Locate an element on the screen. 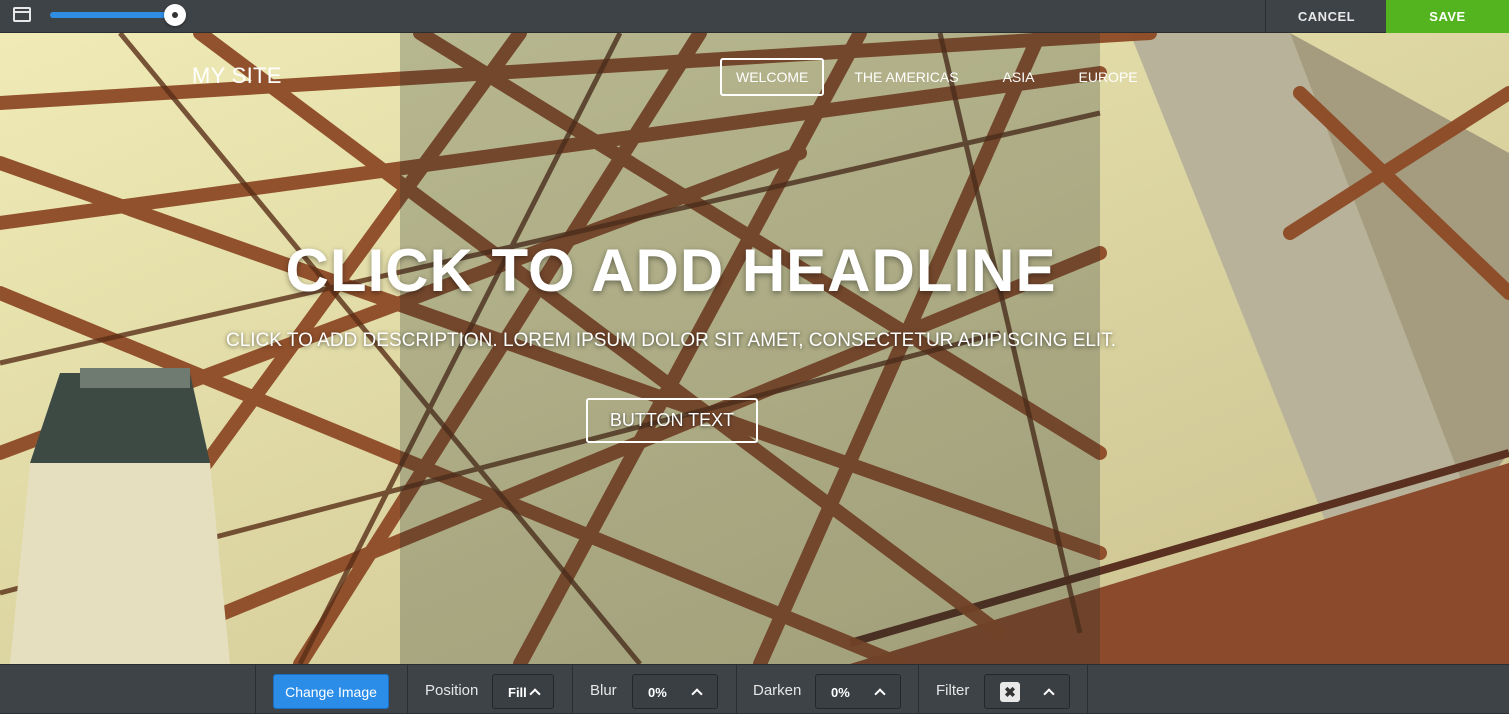 Image resolution: width=1509 pixels, height=714 pixels. x-icon: ✖ is located at coordinates (1010, 692).